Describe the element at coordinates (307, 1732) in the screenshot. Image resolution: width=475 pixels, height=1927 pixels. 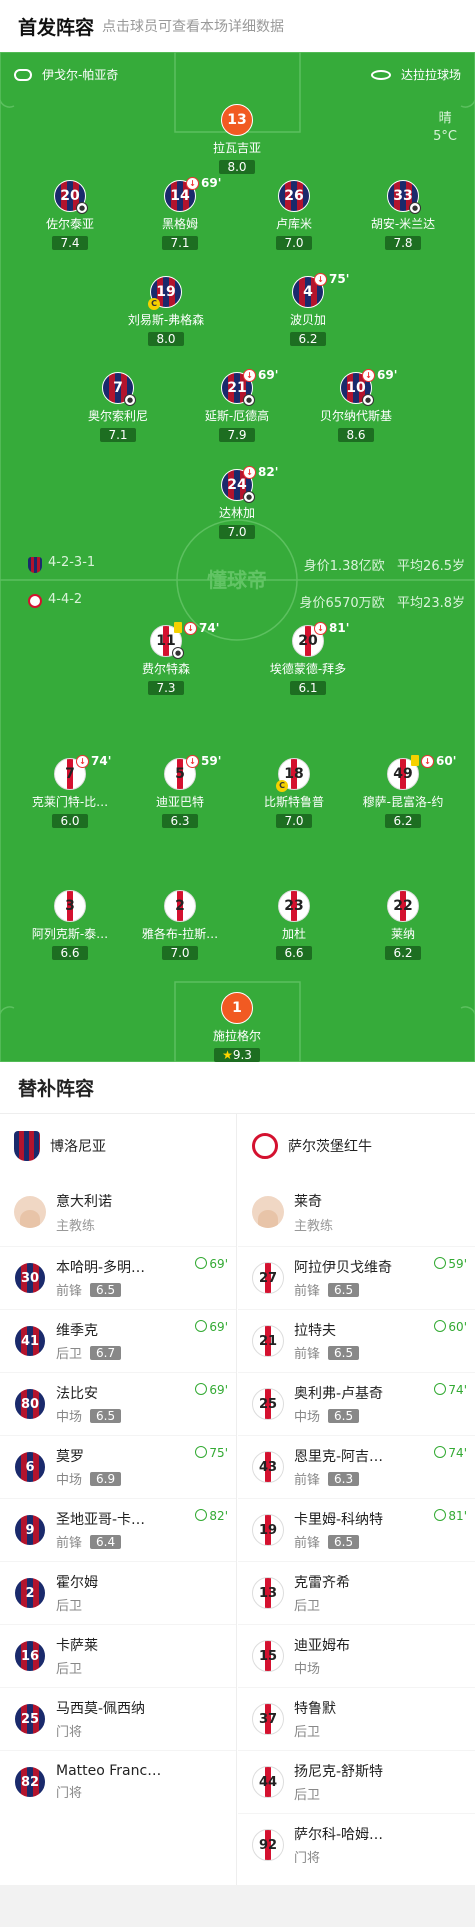
I see `sub-position: 后卫` at that location.